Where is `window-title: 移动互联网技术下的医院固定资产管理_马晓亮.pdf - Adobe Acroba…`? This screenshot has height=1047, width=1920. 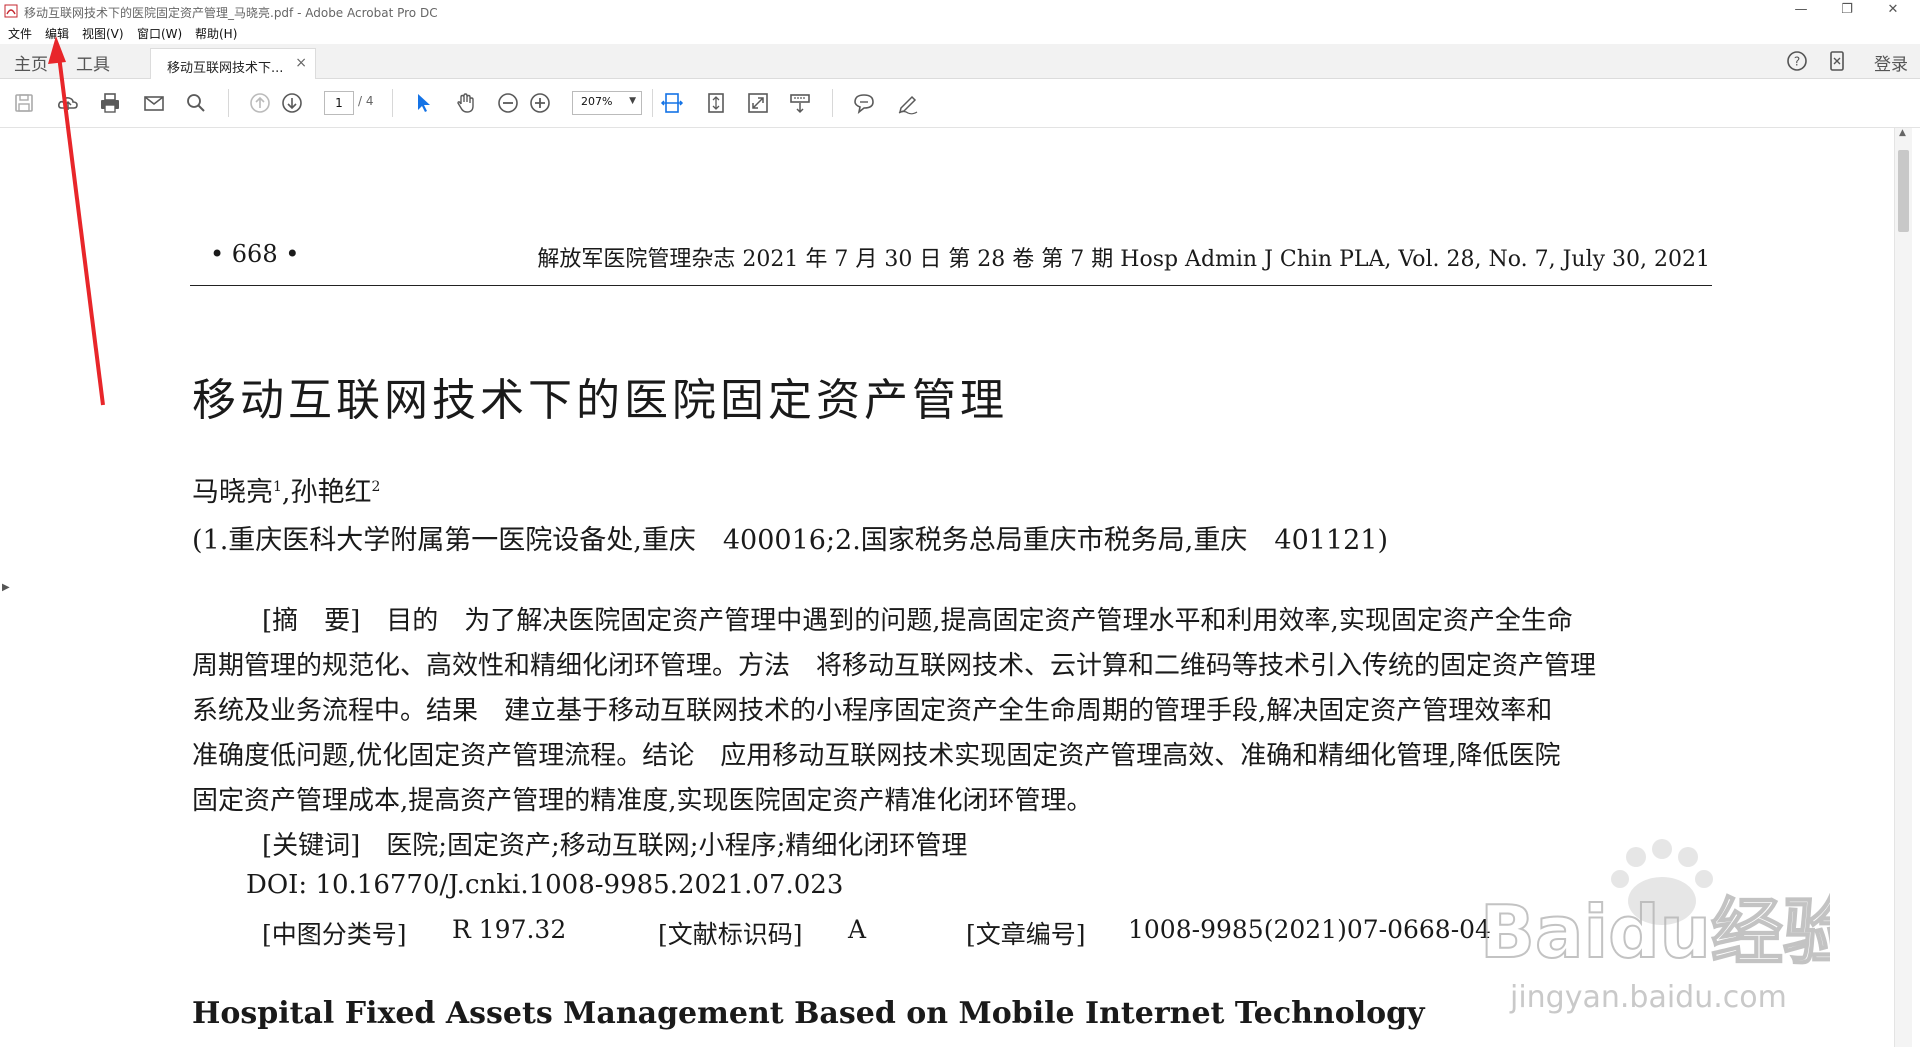
window-title: 移动互联网技术下的医院固定资产管理_马晓亮.pdf - Adobe Acroba… is located at coordinates (231, 13).